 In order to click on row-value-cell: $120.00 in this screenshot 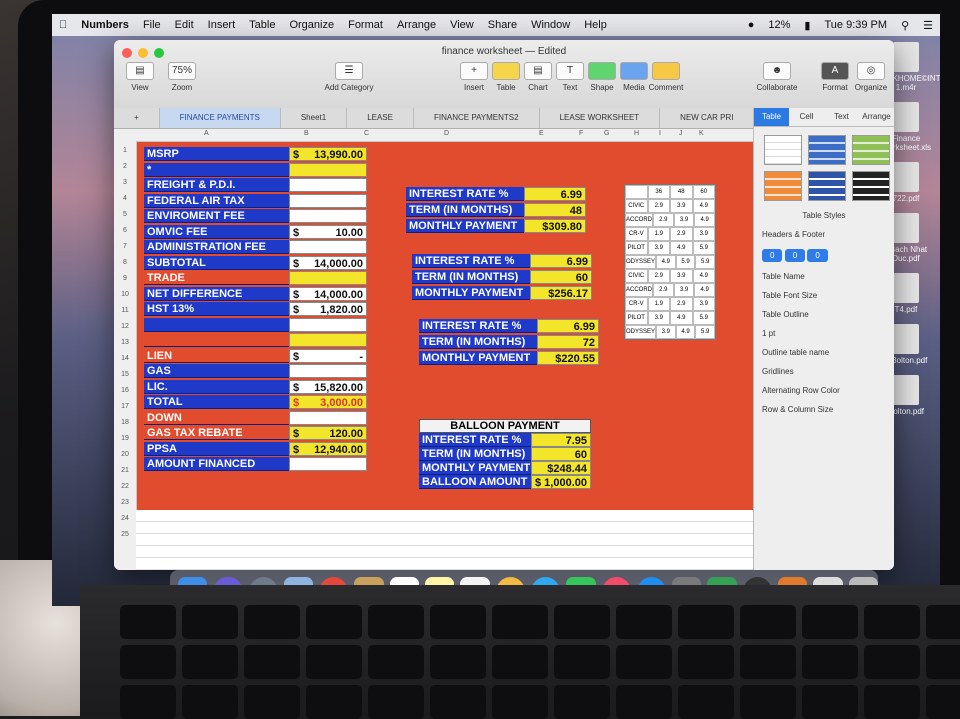, I will do `click(328, 433)`.